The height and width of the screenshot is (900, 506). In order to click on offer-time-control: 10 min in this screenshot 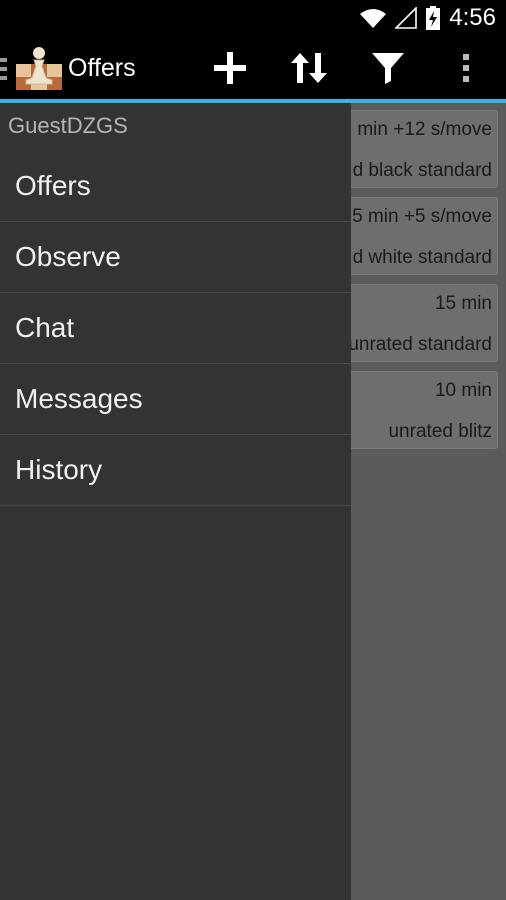, I will do `click(463, 390)`.